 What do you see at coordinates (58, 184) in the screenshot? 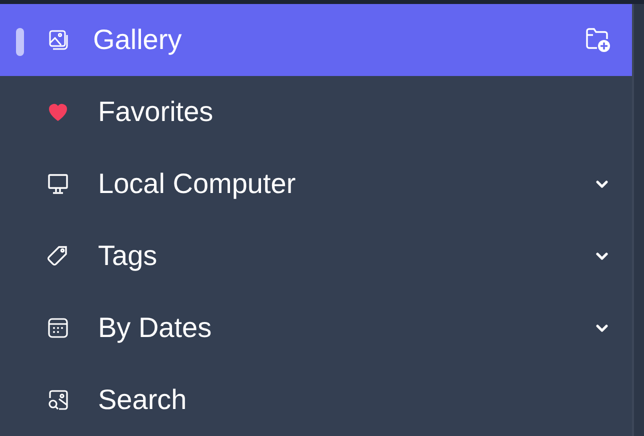
I see `monitor-icon` at bounding box center [58, 184].